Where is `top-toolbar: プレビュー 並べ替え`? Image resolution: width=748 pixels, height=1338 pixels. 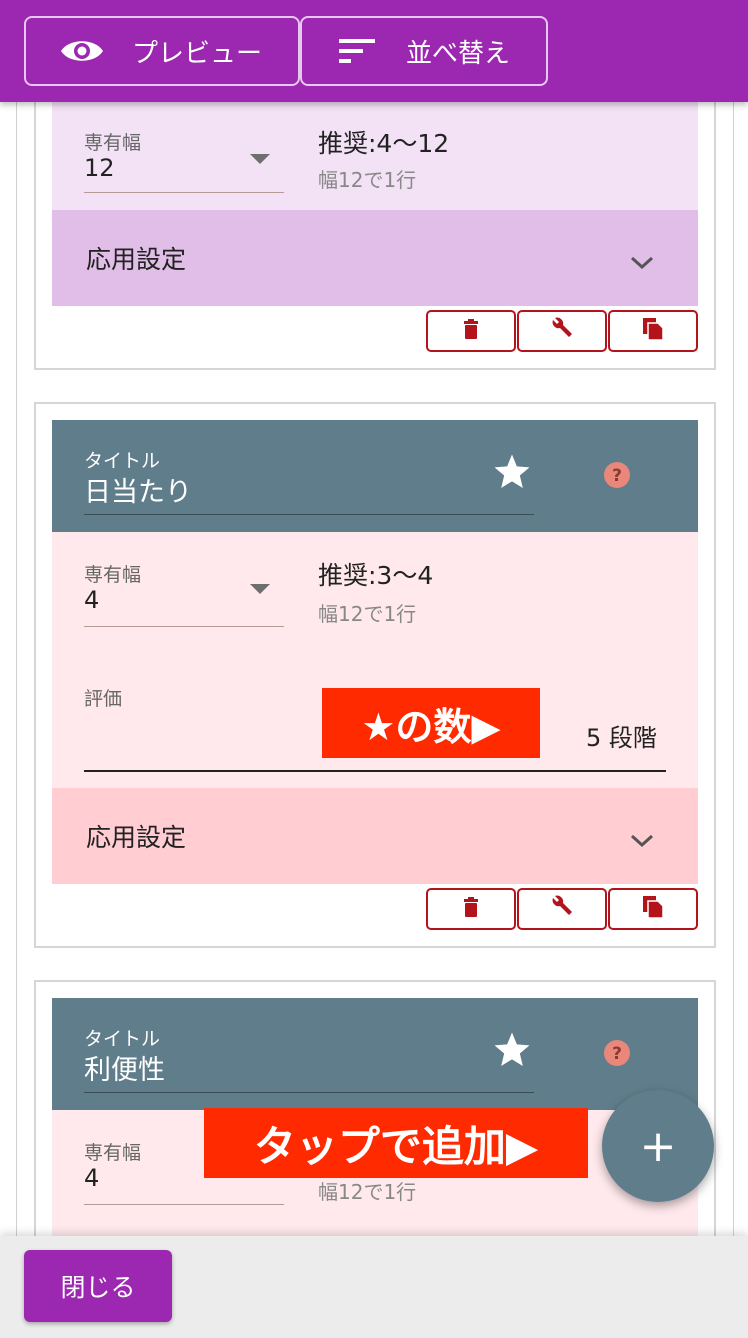
top-toolbar: プレビュー 並べ替え is located at coordinates (374, 51).